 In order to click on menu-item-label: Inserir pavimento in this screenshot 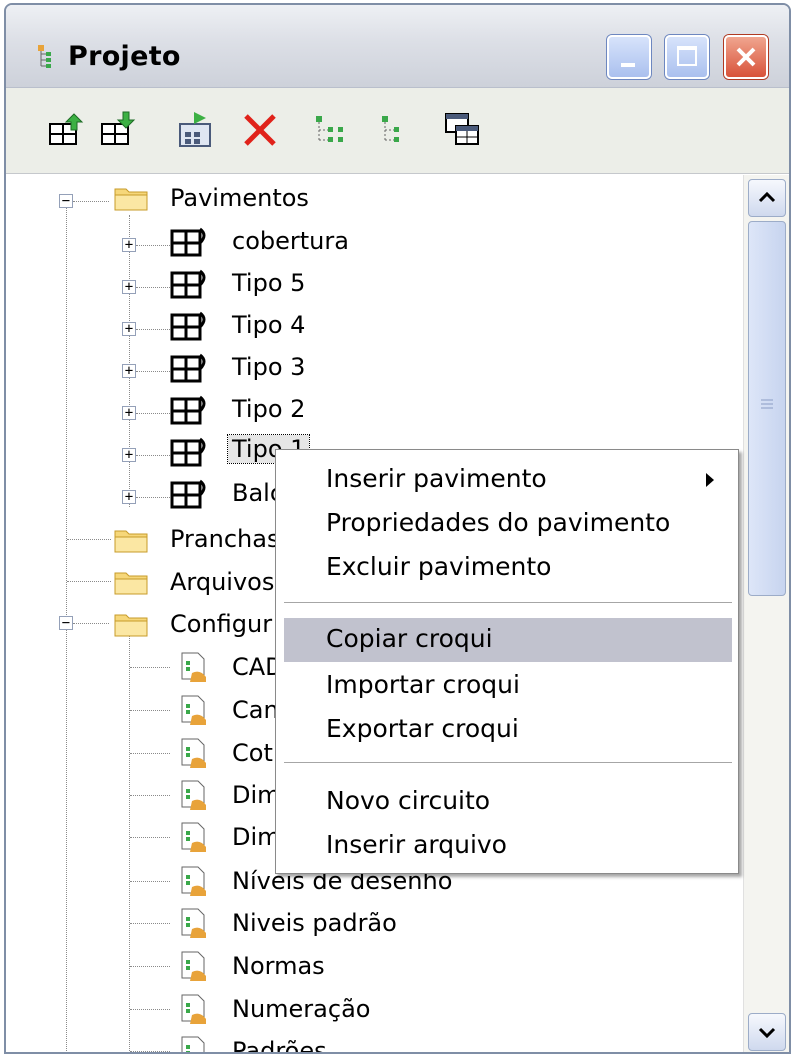, I will do `click(436, 478)`.